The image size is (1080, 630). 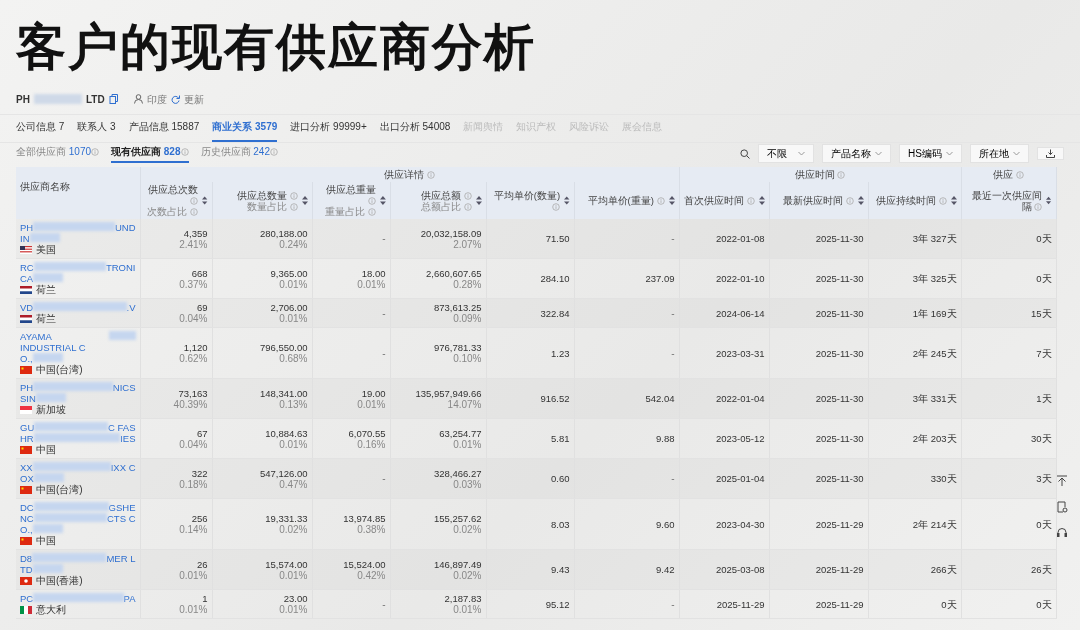 What do you see at coordinates (40, 128) in the screenshot?
I see `tab: 公司信息 7` at bounding box center [40, 128].